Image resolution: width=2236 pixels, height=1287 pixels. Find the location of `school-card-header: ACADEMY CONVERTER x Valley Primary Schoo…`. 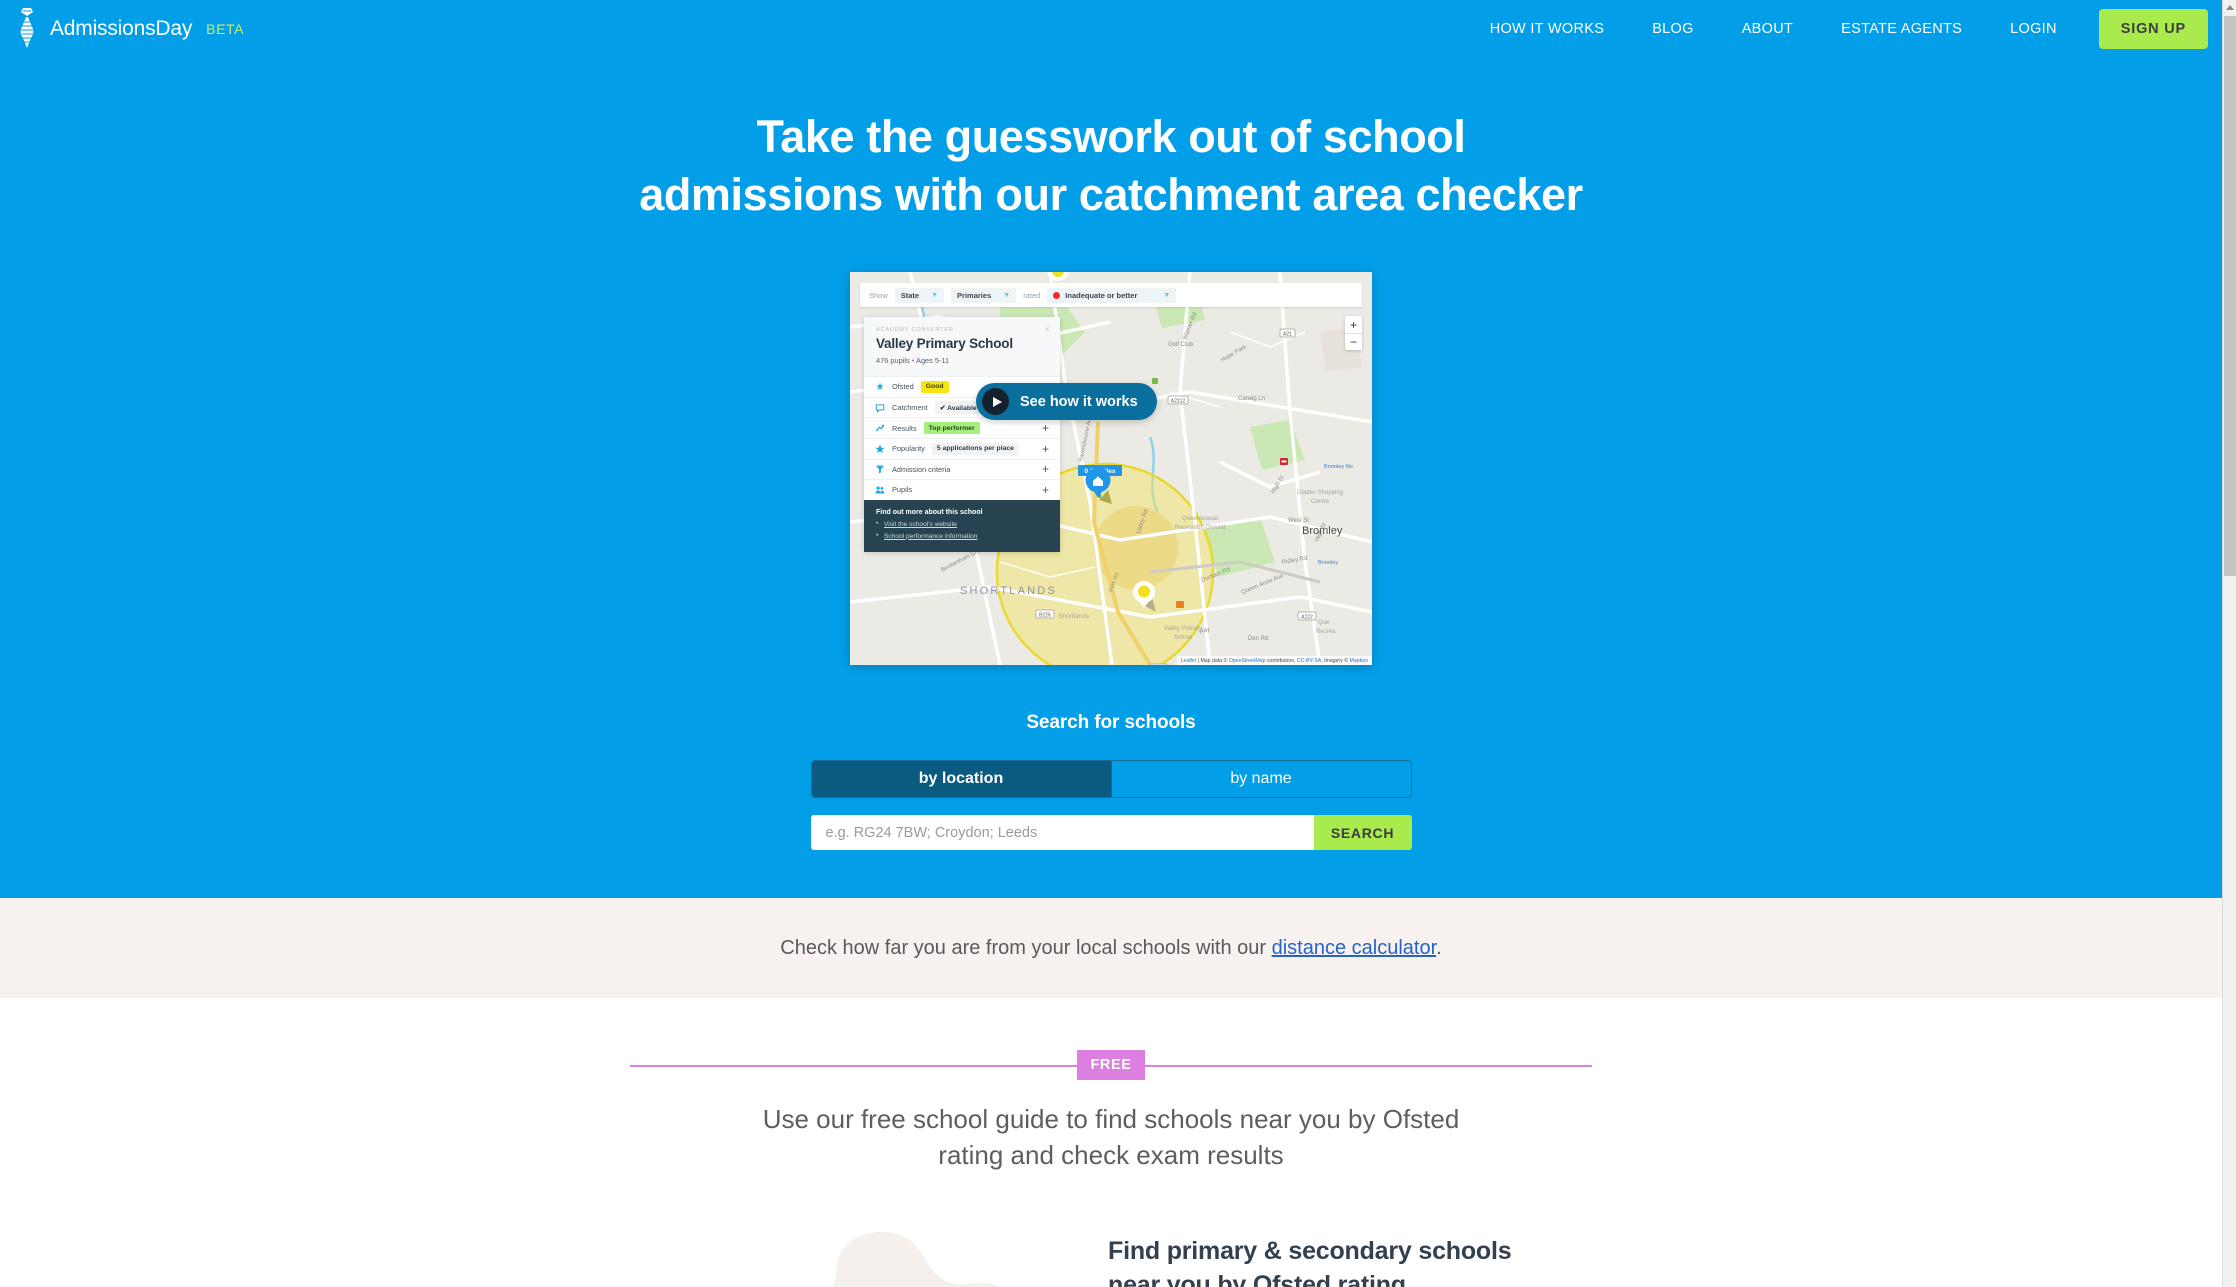

school-card-header: ACADEMY CONVERTER x Valley Primary Schoo… is located at coordinates (962, 347).